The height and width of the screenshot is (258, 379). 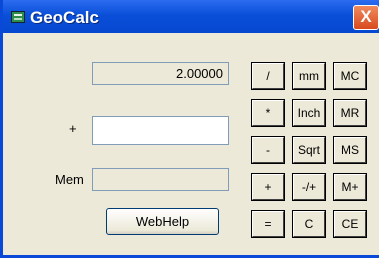 What do you see at coordinates (350, 224) in the screenshot?
I see `clear-entry-button: CE` at bounding box center [350, 224].